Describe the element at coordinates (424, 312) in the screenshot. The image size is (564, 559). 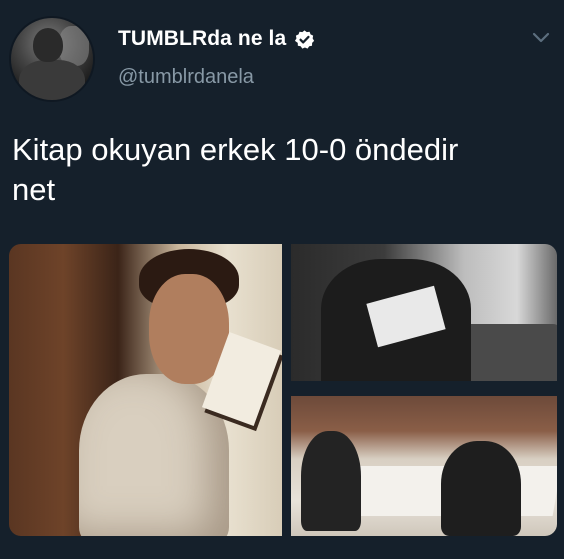
I see `photo-man-reading-top-right` at that location.